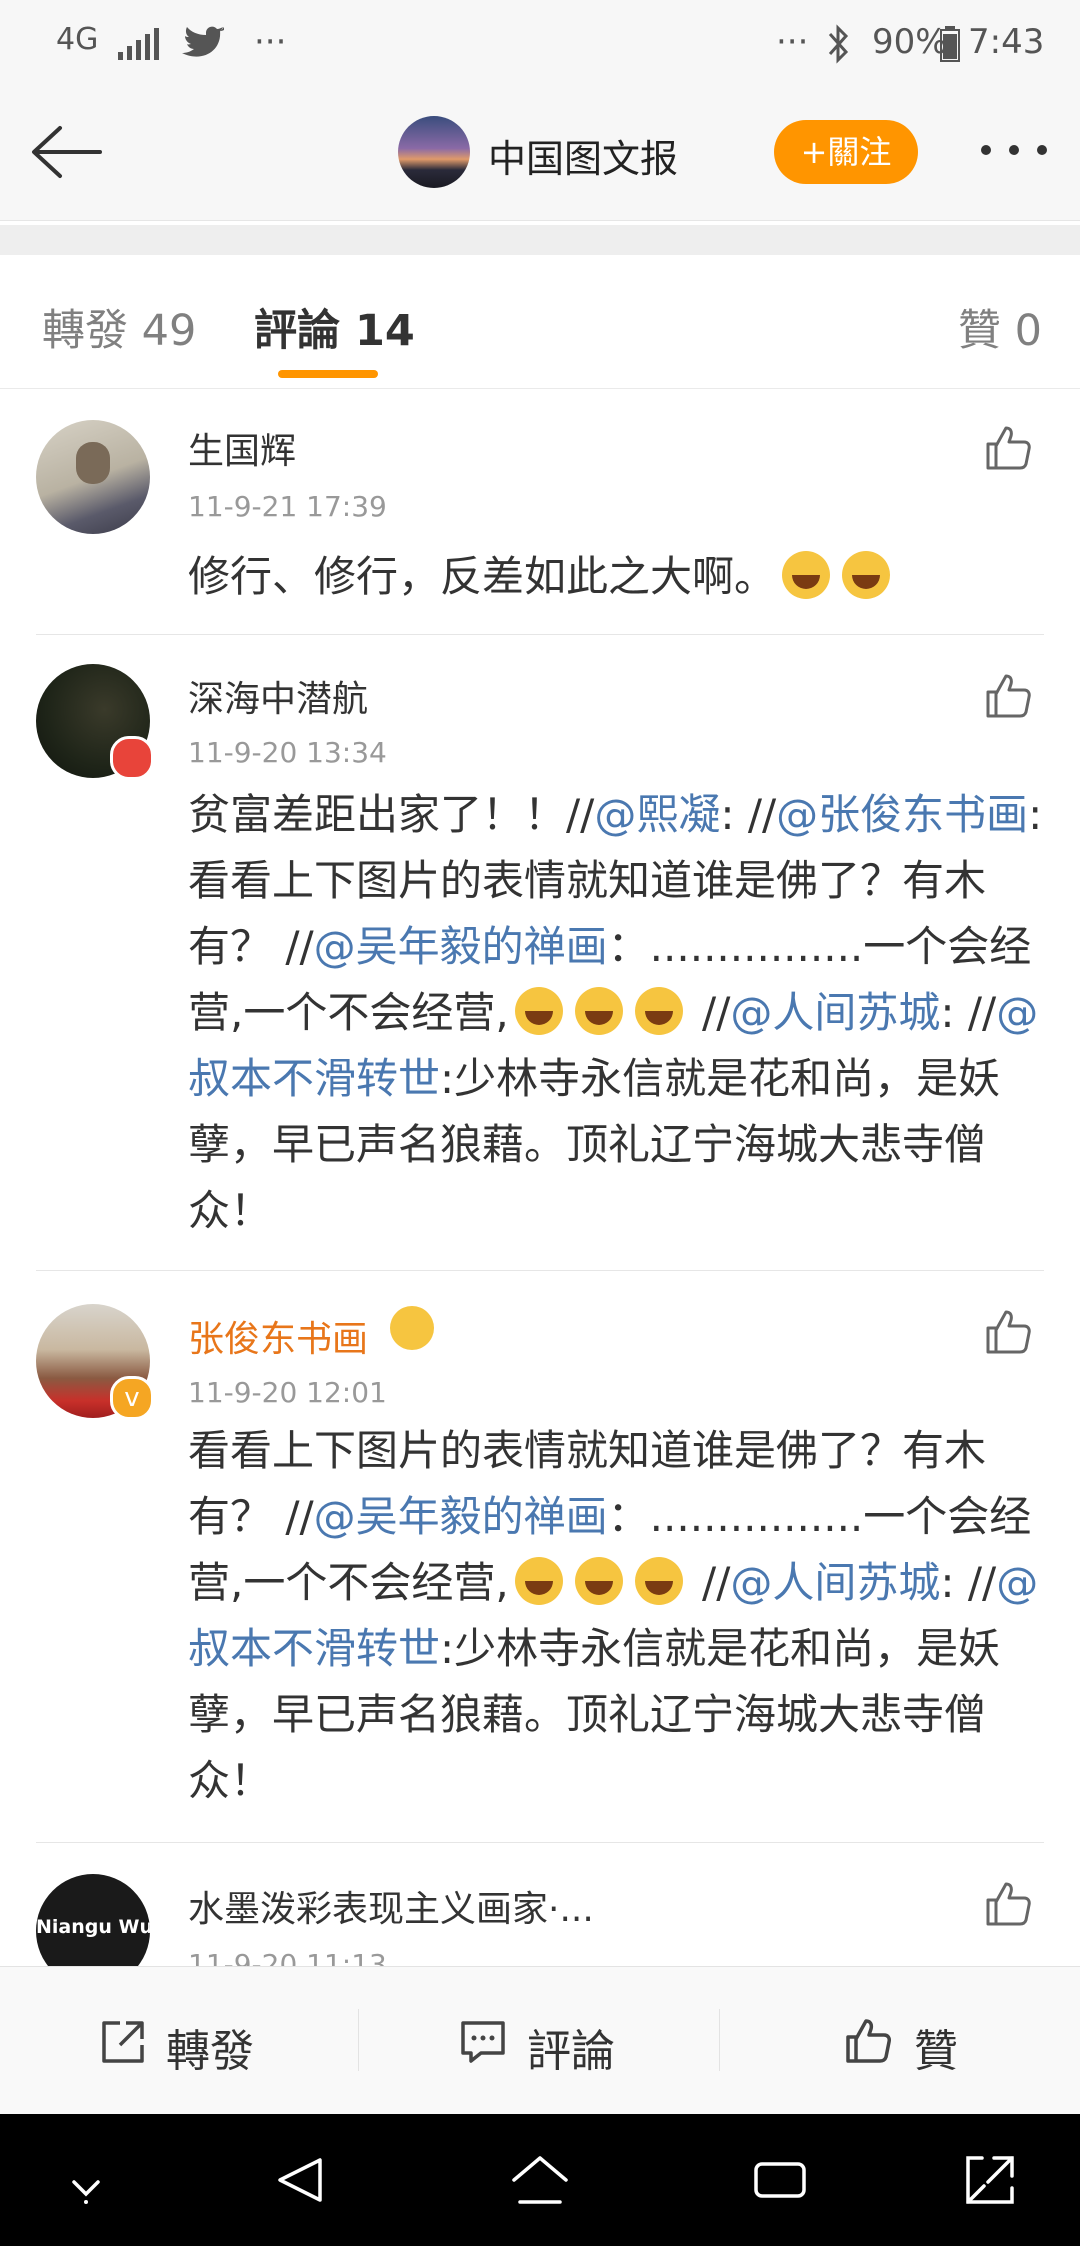  I want to click on thumbs-up-icon, so click(868, 2041).